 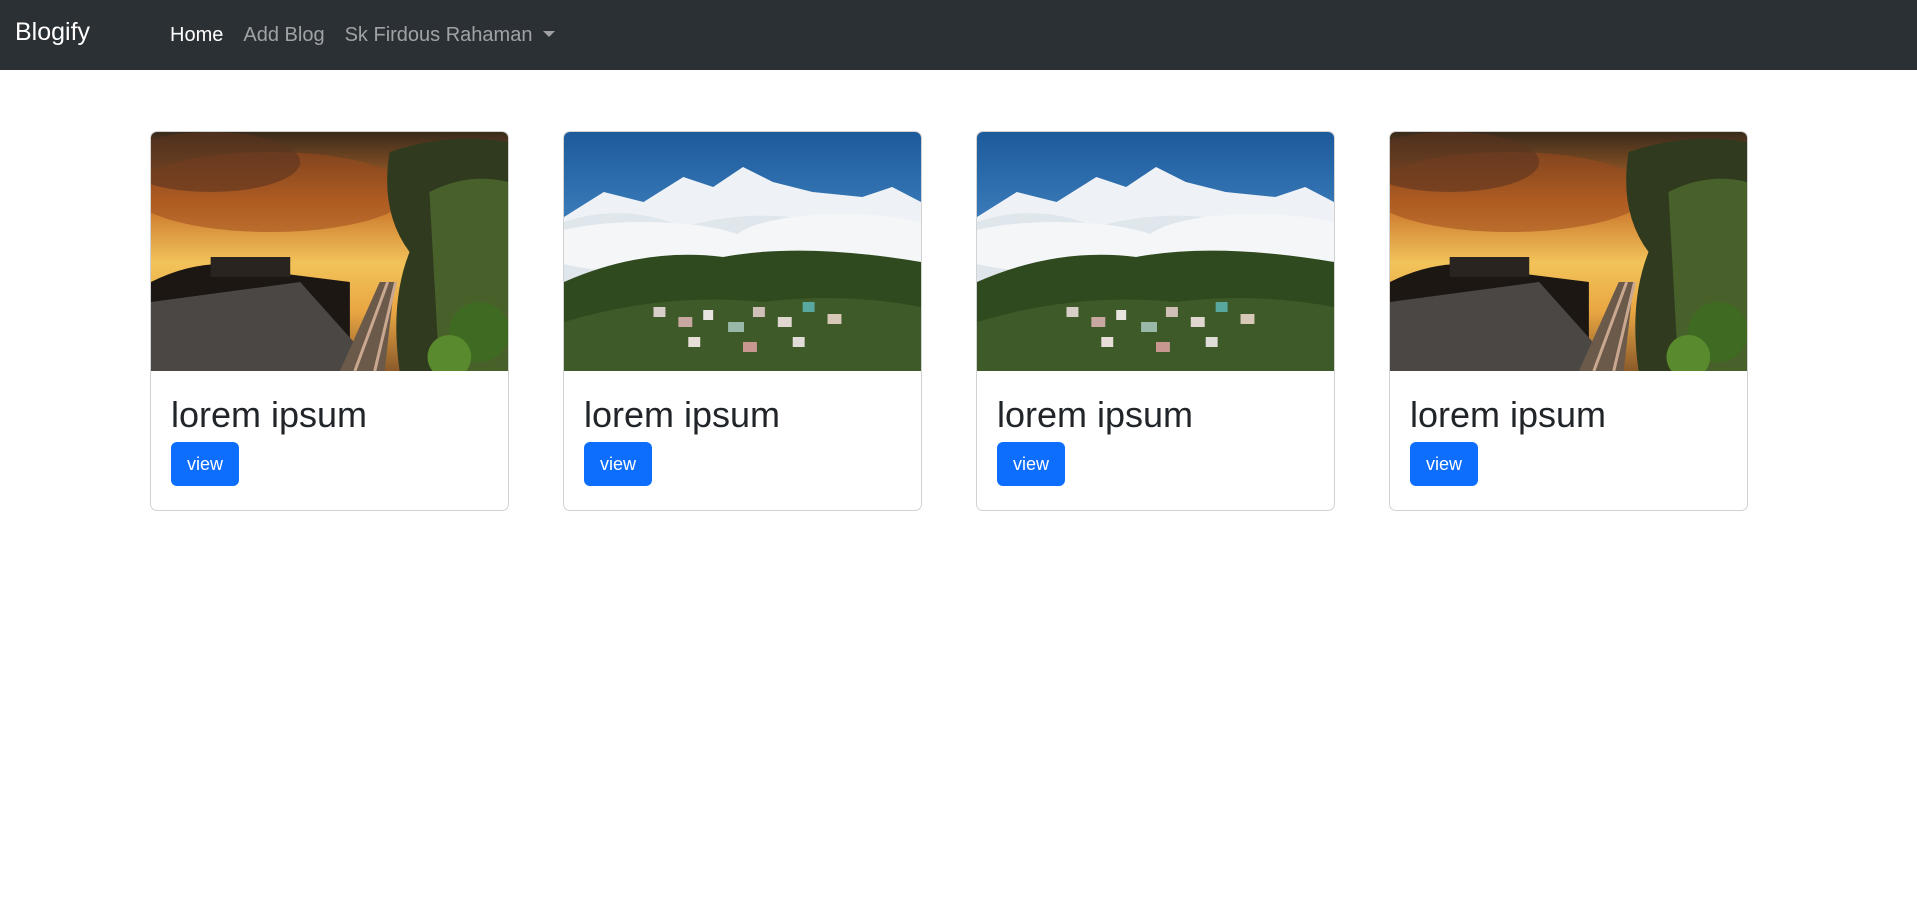 What do you see at coordinates (549, 34) in the screenshot?
I see `chevron-down-icon` at bounding box center [549, 34].